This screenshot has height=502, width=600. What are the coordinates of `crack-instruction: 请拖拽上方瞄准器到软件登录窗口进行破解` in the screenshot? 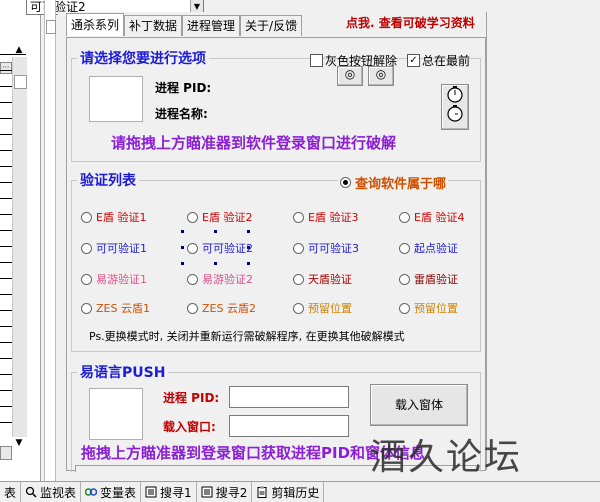 It's located at (254, 143).